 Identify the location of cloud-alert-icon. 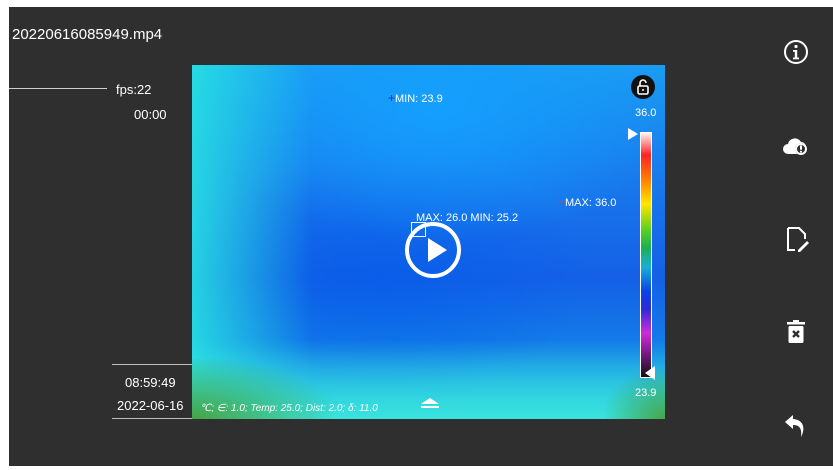
(795, 146).